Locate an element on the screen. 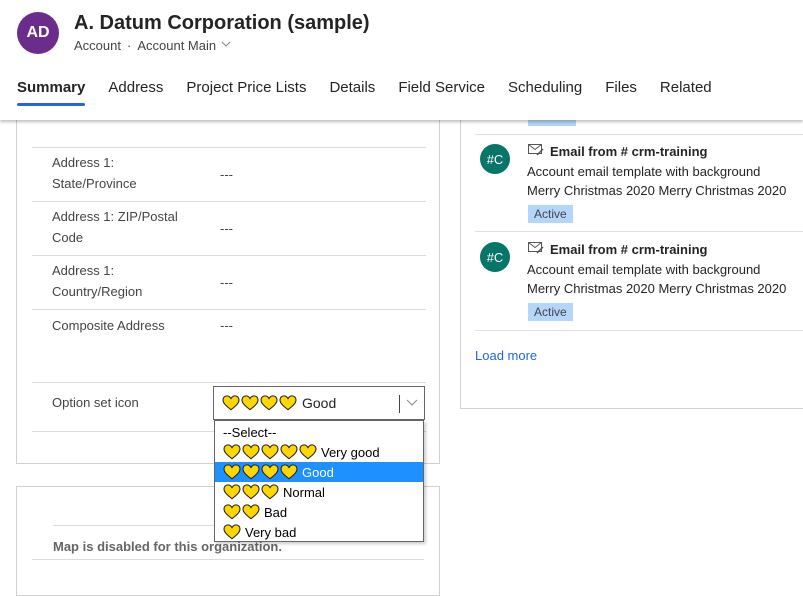 The image size is (803, 596). option-label: --Select-- is located at coordinates (250, 432).